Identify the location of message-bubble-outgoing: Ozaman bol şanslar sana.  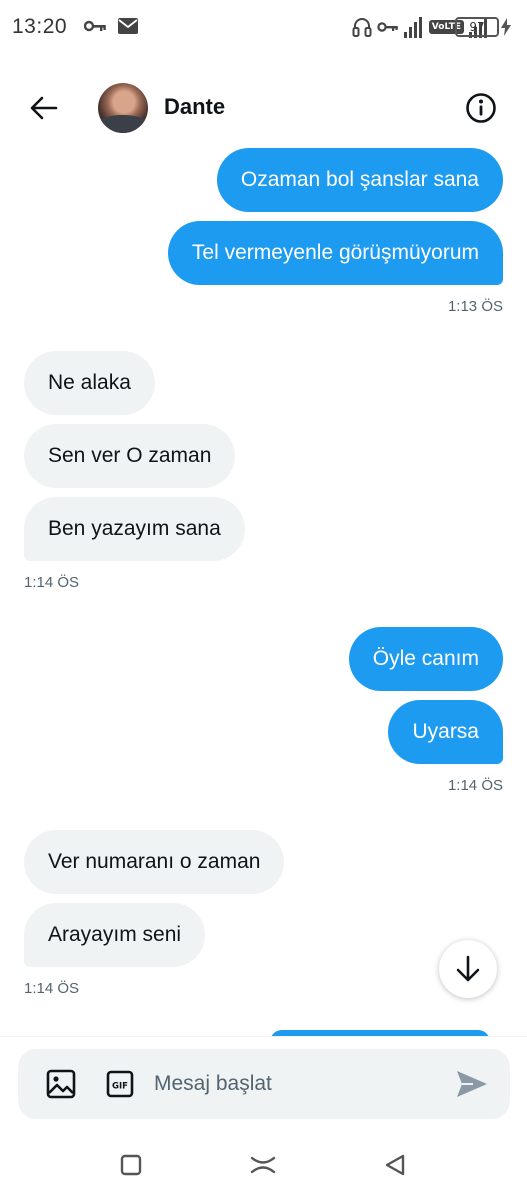
(359, 180).